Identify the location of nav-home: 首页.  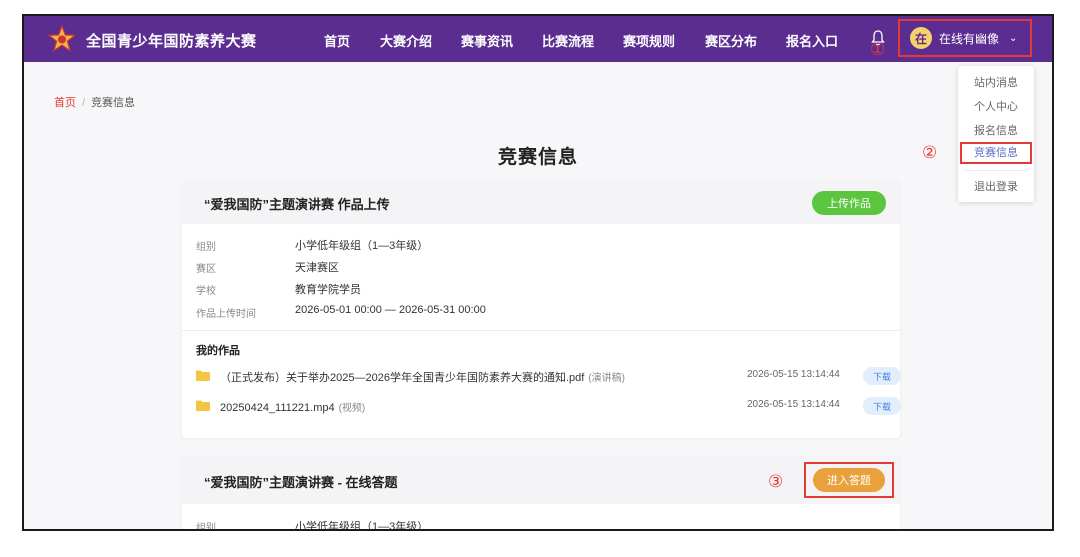
(337, 40).